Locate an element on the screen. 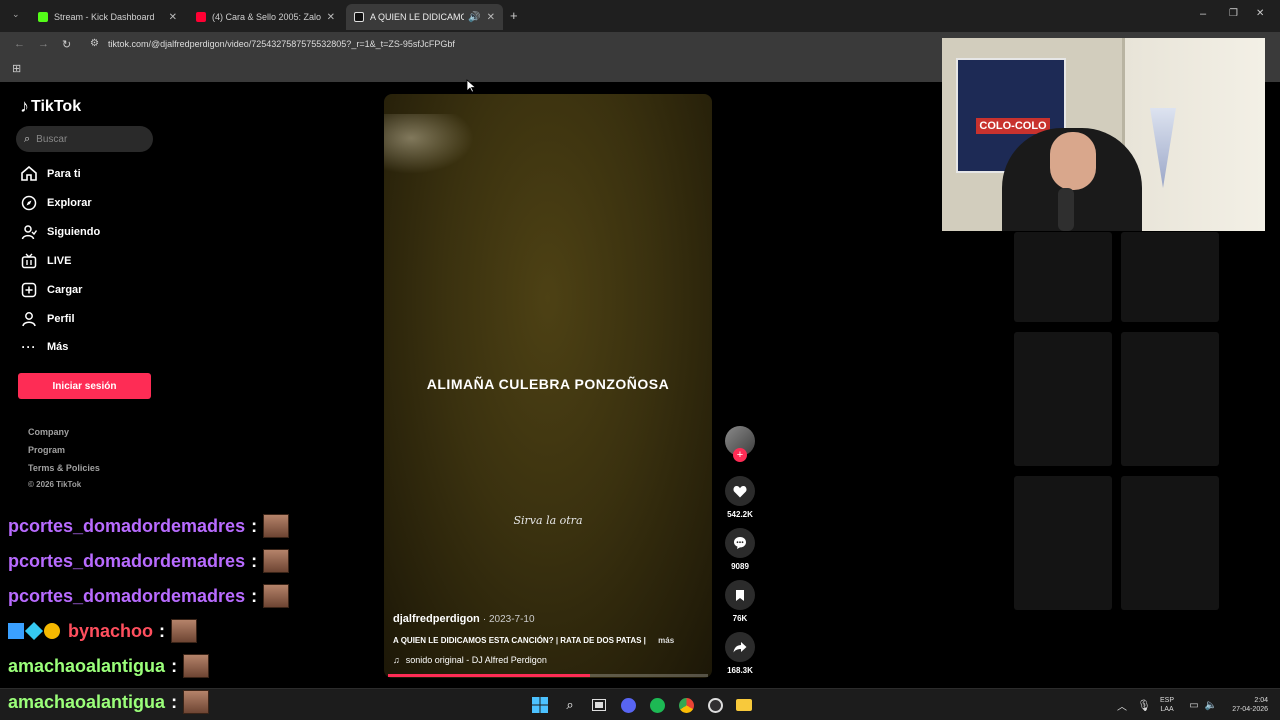 The image size is (1280, 720). apps-grid-icon: ⊞ is located at coordinates (16, 68).